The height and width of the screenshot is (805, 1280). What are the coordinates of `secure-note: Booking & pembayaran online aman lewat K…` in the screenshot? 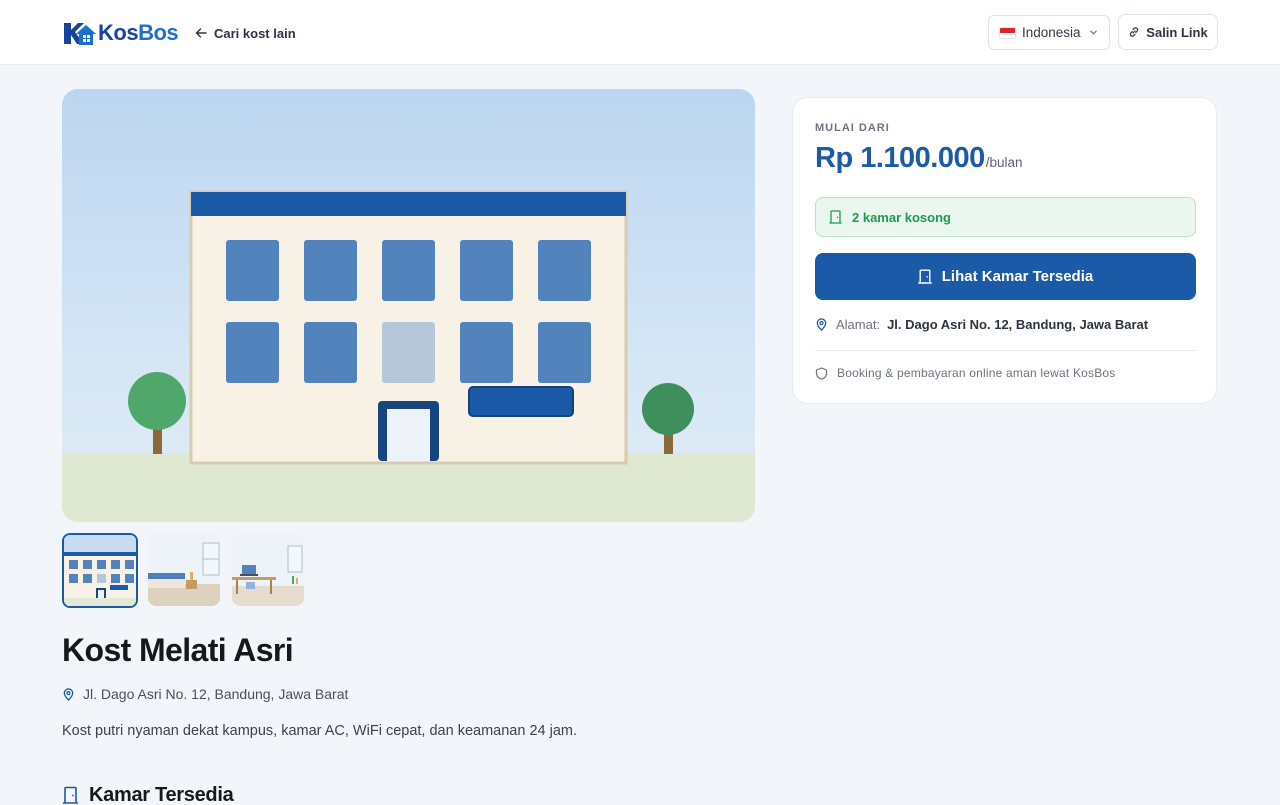 It's located at (965, 373).